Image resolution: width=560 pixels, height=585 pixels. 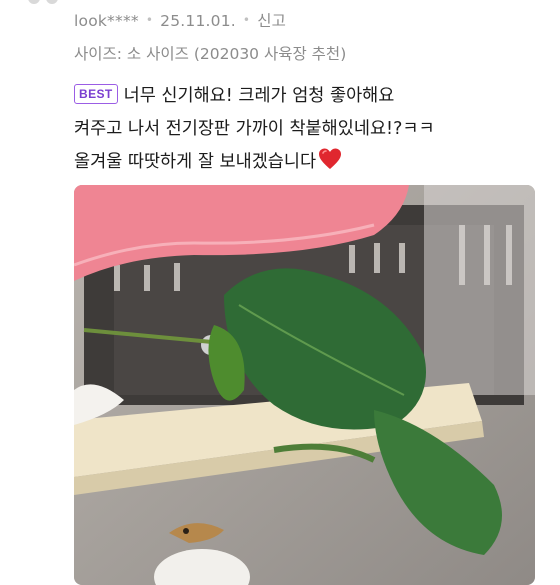 What do you see at coordinates (195, 162) in the screenshot?
I see `review-text-3: 올겨울 따땃하게 잘 보내겠습니다` at bounding box center [195, 162].